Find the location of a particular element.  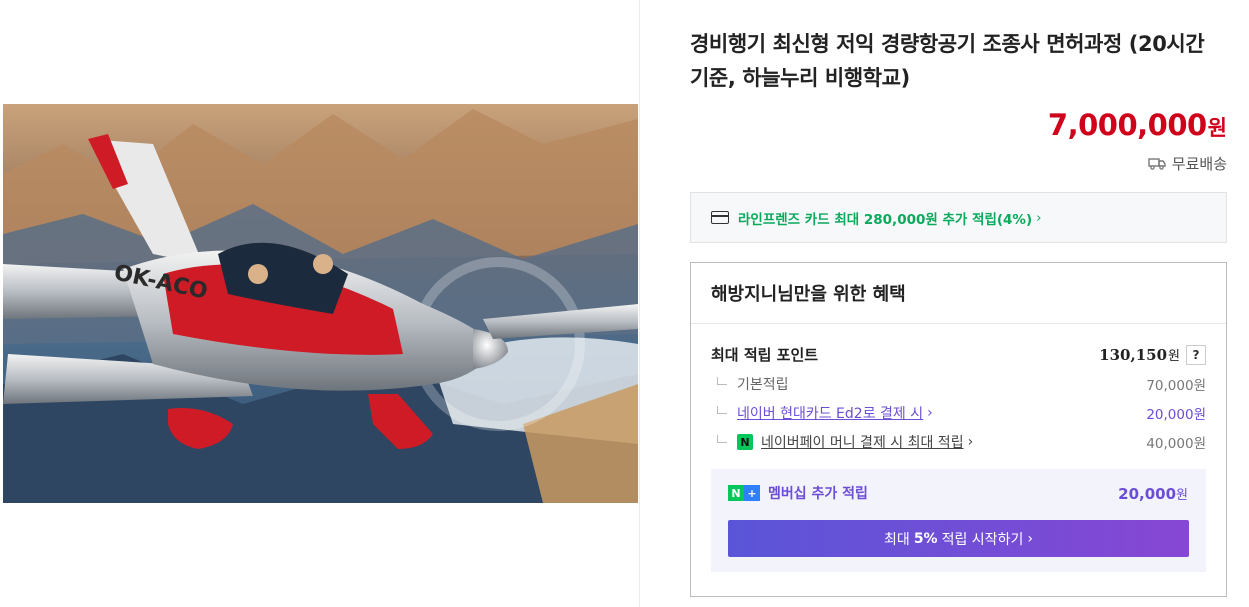

benefit-item-value: 70,000원 is located at coordinates (1176, 386).